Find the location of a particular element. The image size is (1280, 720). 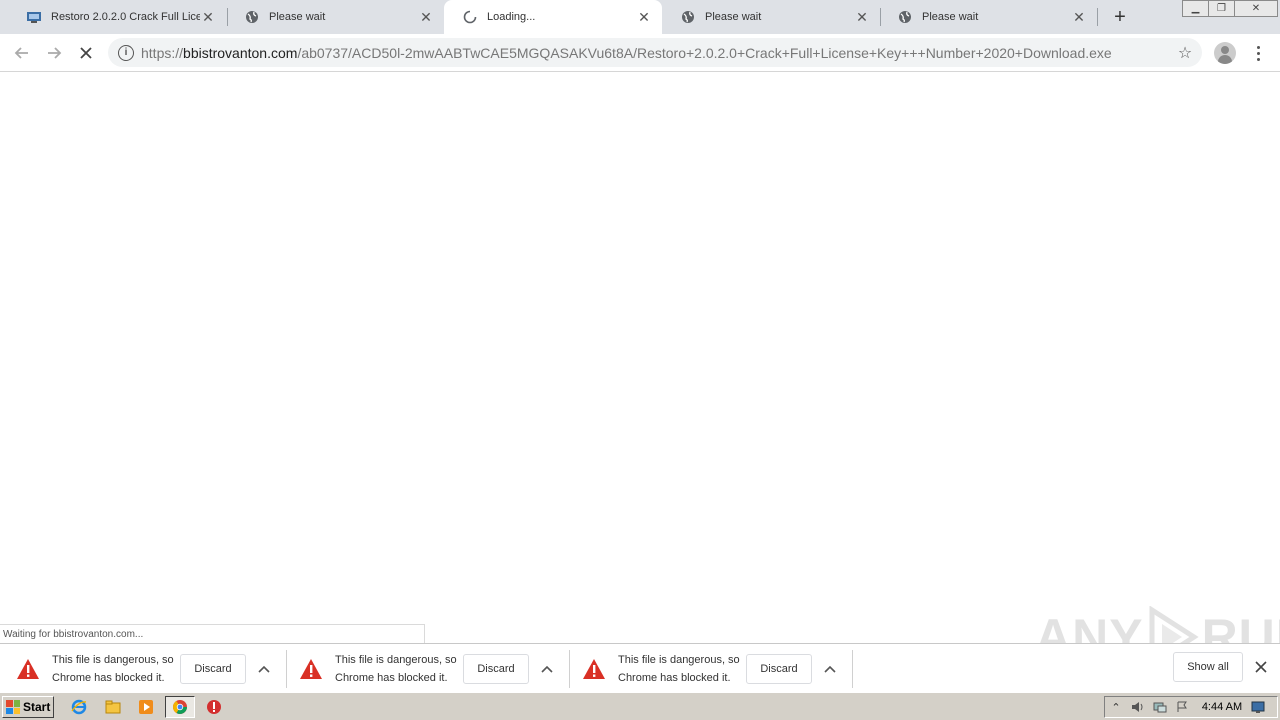

stop-sign-app-icon is located at coordinates (214, 707).